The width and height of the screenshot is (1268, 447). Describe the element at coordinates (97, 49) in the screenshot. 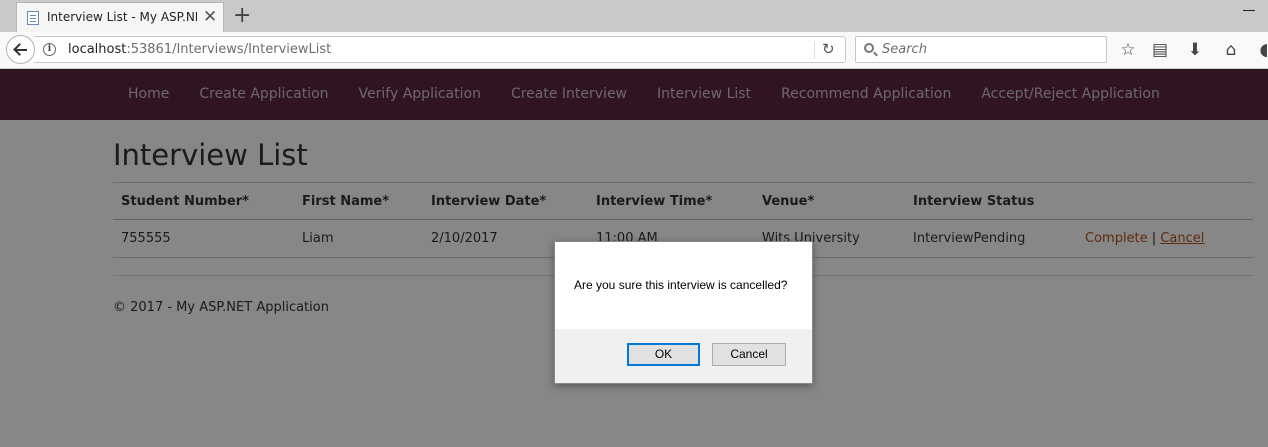

I see `url-host: localhost` at that location.